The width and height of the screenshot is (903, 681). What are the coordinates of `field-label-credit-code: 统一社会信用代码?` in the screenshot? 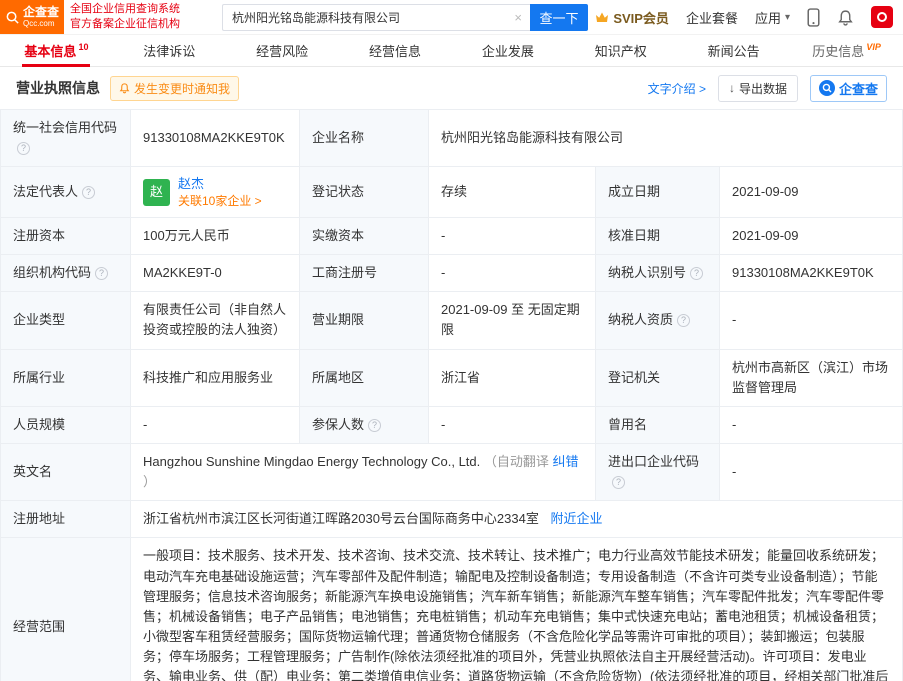 It's located at (65, 138).